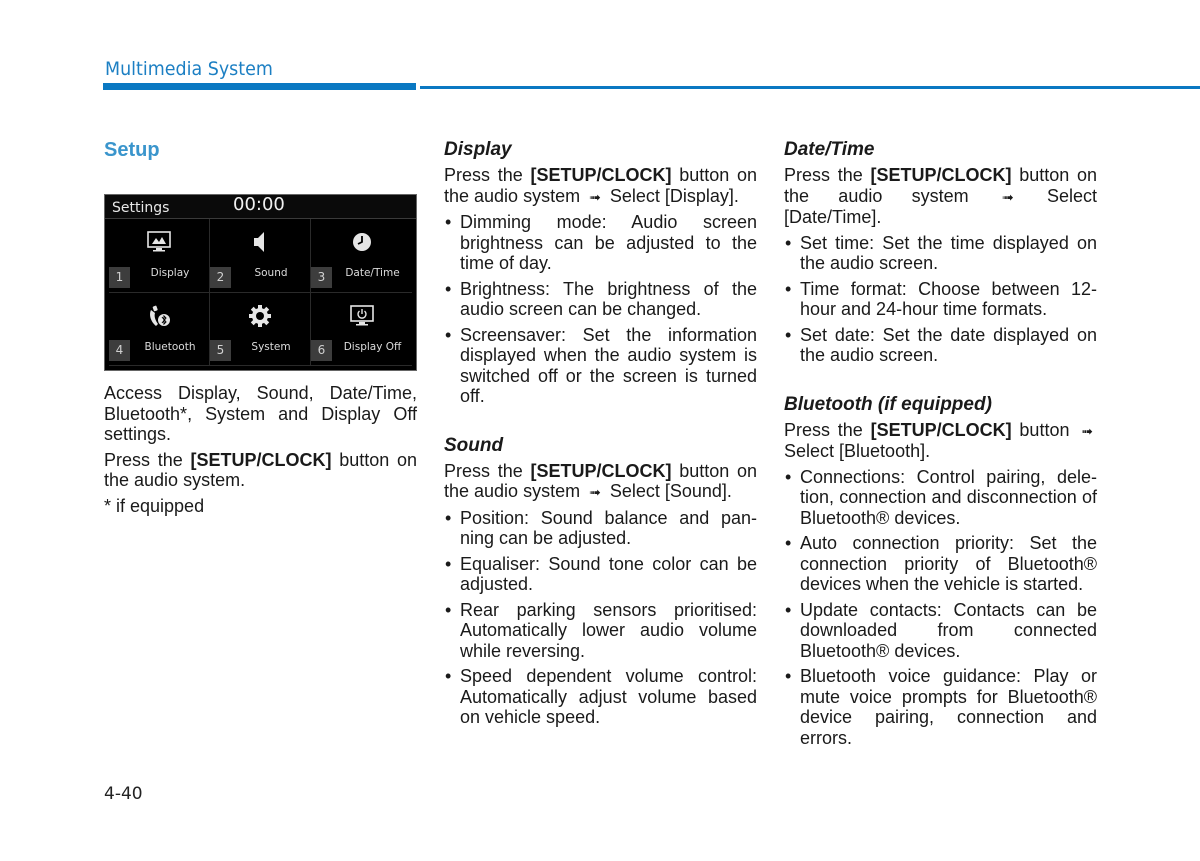 This screenshot has width=1200, height=861. Describe the element at coordinates (119, 350) in the screenshot. I see `tile-number: 4` at that location.